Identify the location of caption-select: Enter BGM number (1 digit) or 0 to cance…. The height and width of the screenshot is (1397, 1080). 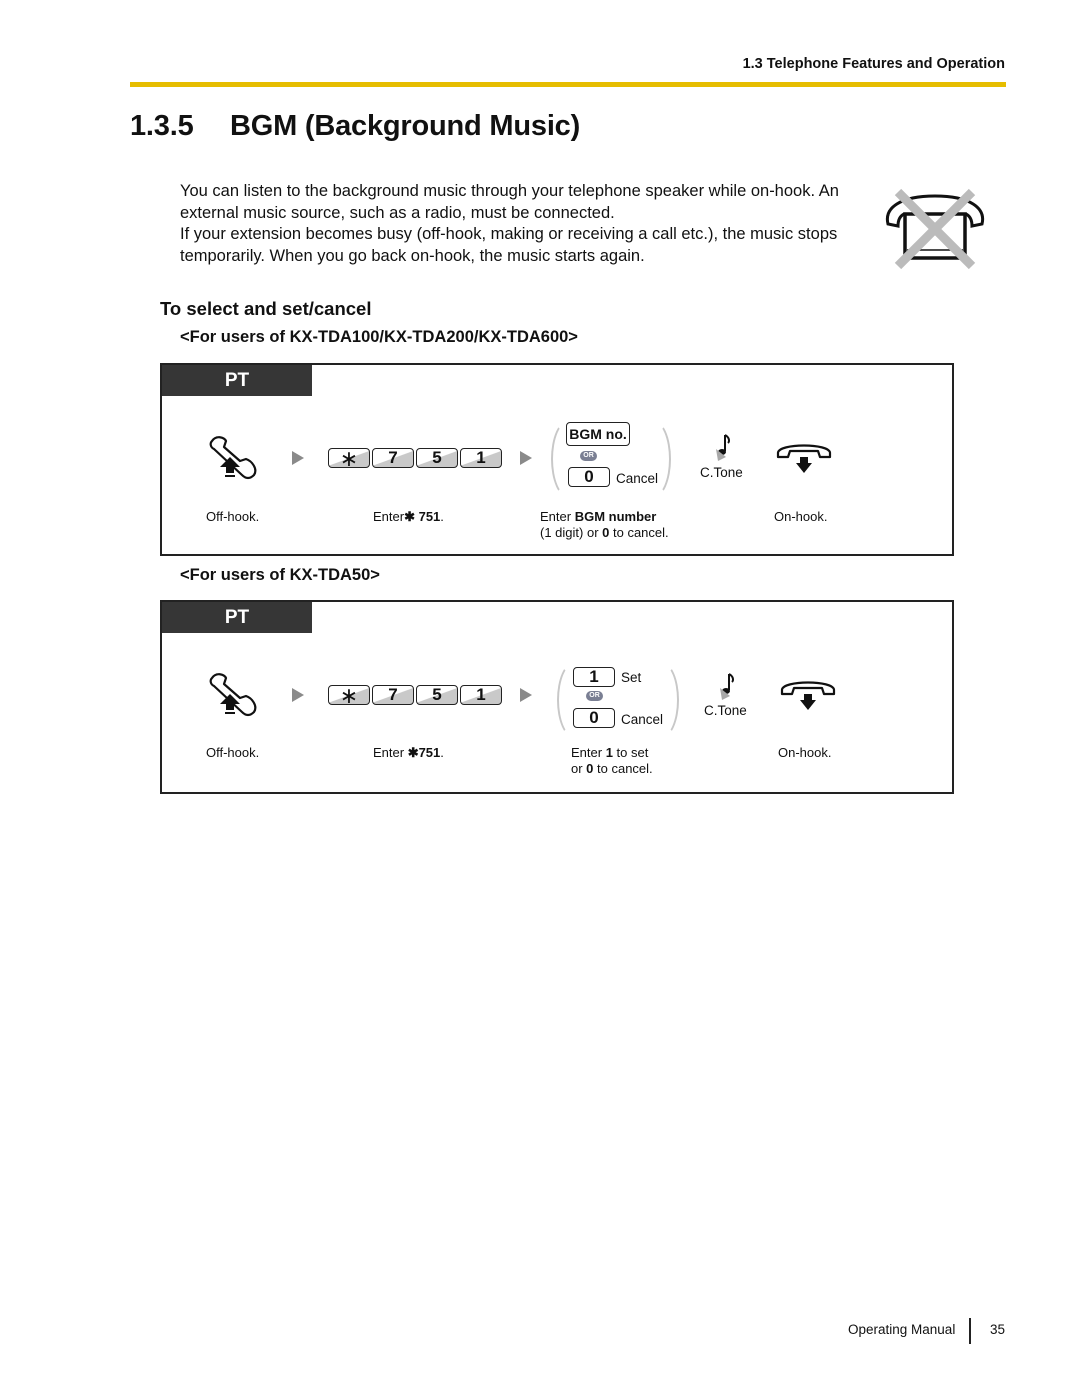
(604, 525).